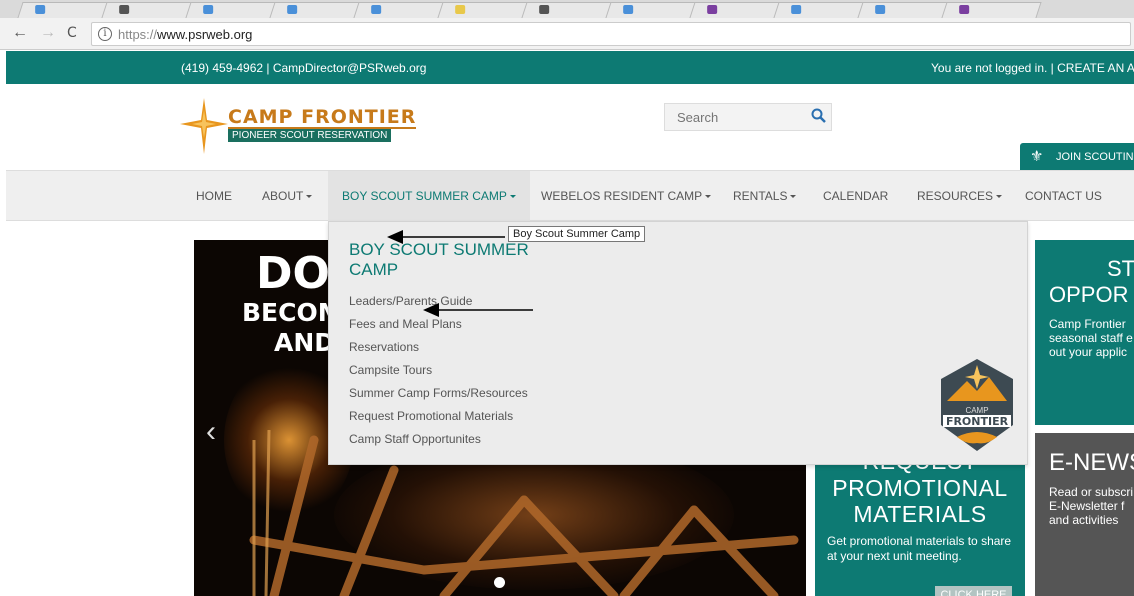 This screenshot has height=596, width=1134. I want to click on site-logo: CAMP FRONTIER PIONEER SCOUT RESERVATION, so click(298, 126).